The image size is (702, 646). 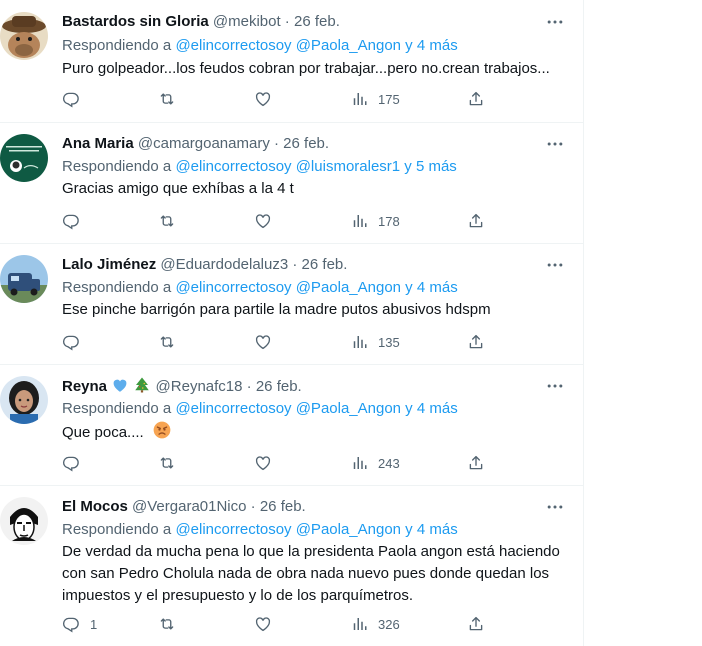 I want to click on tweet-header: Reyna @Reynafc18 · 26 feb., so click(x=182, y=386).